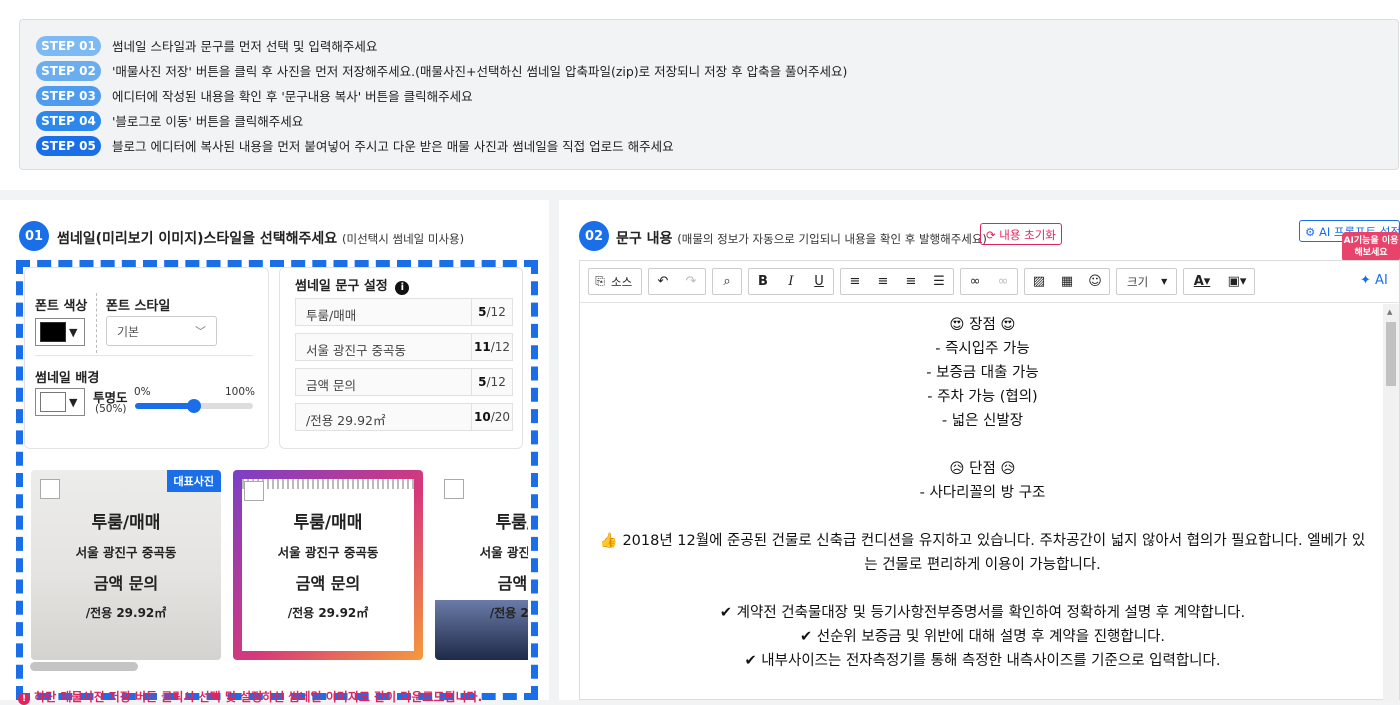 This screenshot has height=705, width=1400. I want to click on format-group: B I U, so click(791, 281).